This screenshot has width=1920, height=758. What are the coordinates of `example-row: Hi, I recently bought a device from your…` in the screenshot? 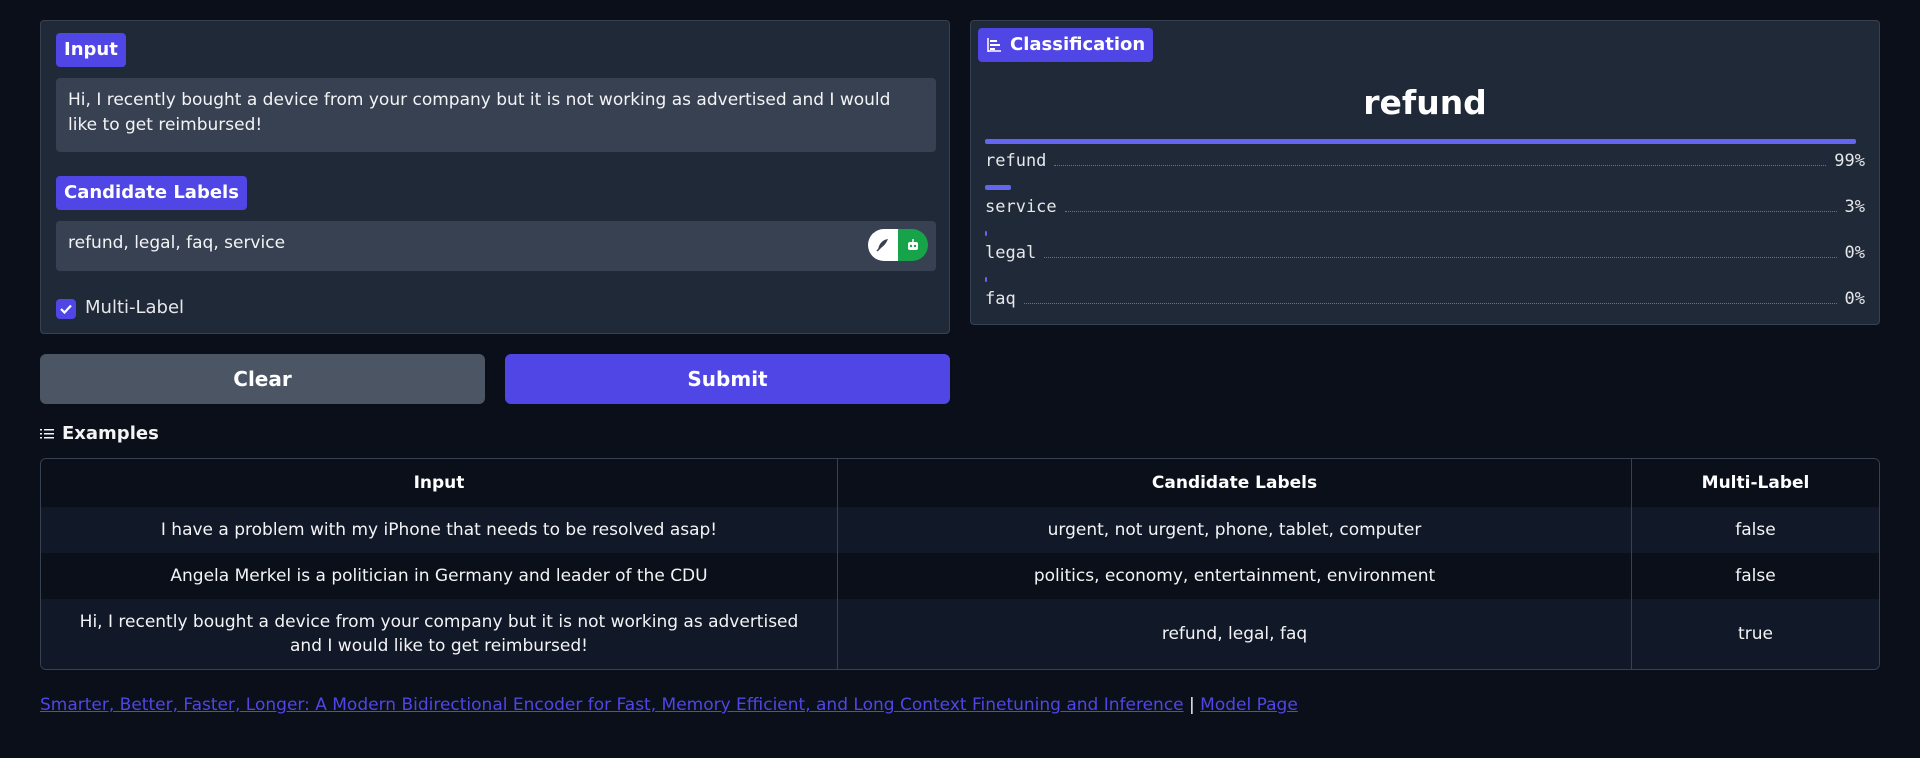 It's located at (960, 634).